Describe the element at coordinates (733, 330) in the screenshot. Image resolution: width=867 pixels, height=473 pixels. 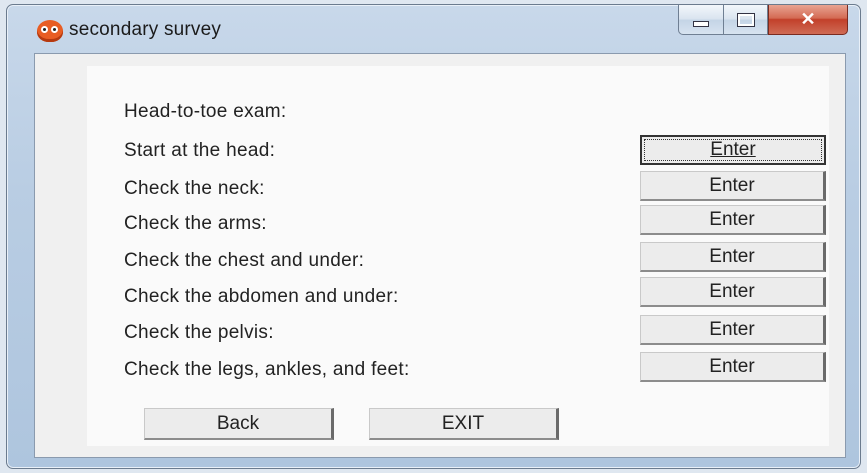
I see `enter-button-pelvis: Enter` at that location.